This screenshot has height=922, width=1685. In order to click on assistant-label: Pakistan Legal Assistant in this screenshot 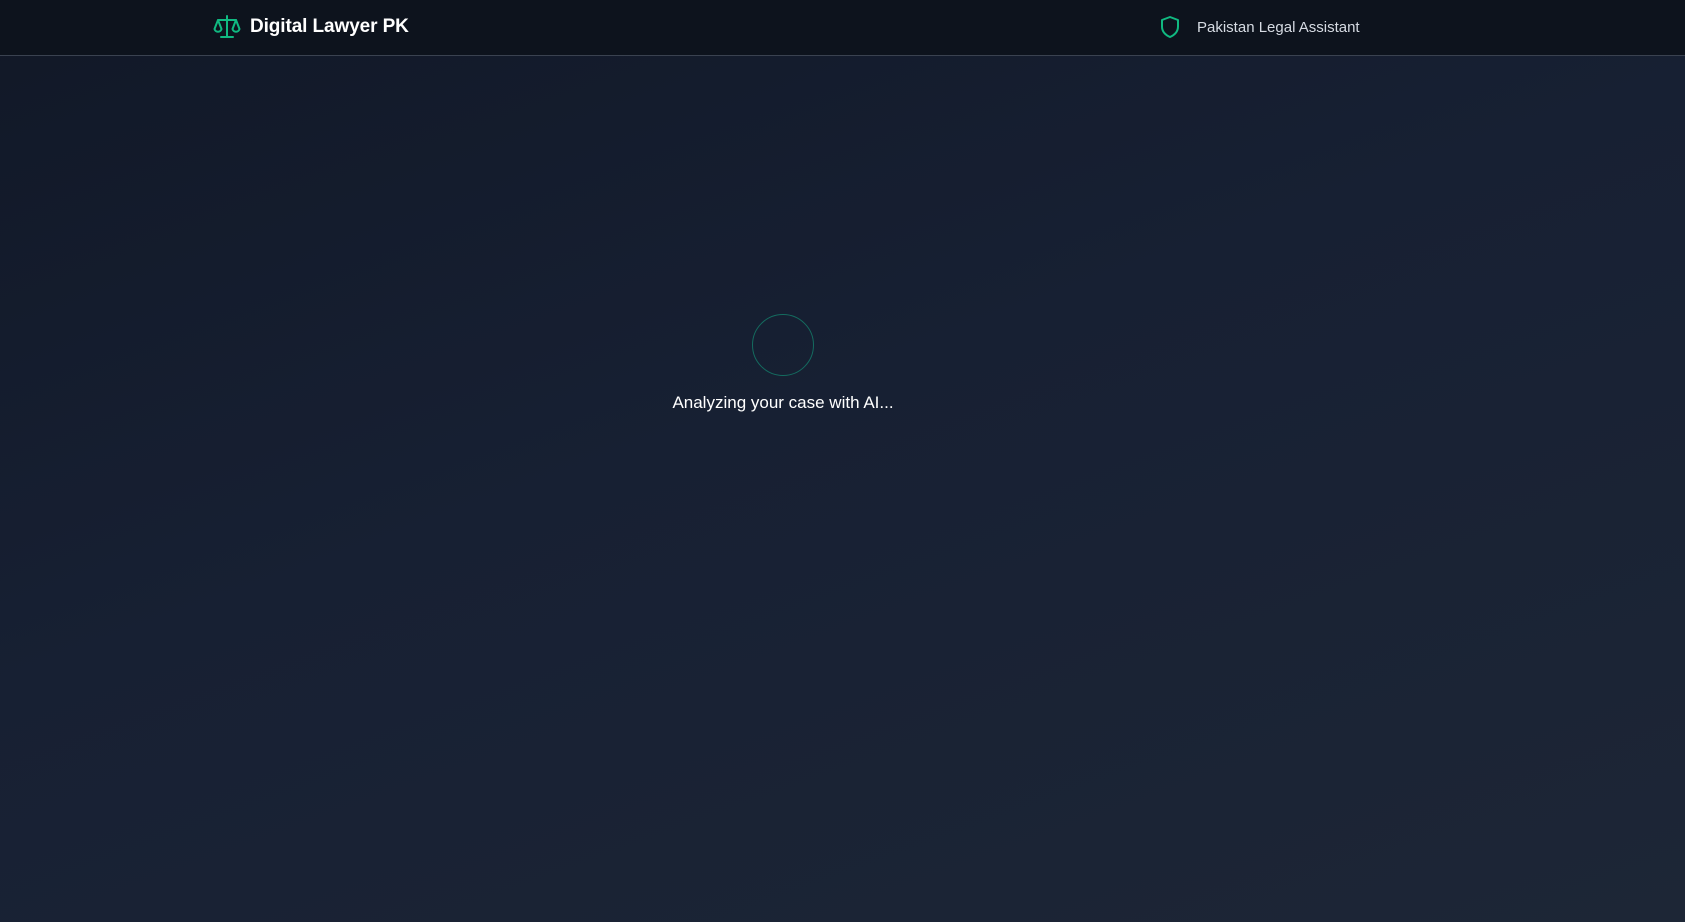, I will do `click(1278, 27)`.